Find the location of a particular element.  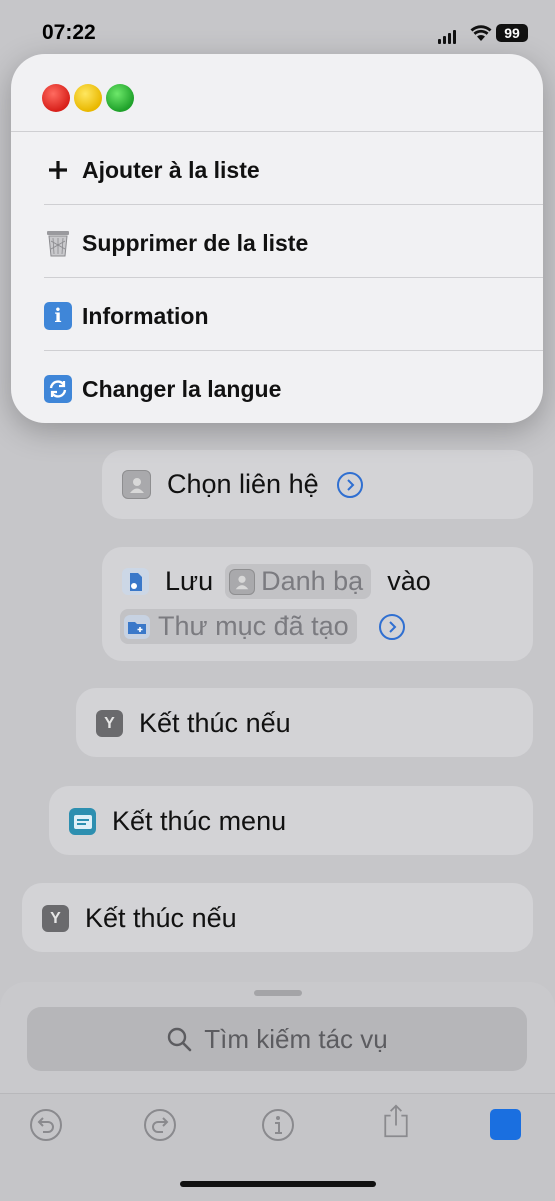

folder-icon is located at coordinates (137, 626).